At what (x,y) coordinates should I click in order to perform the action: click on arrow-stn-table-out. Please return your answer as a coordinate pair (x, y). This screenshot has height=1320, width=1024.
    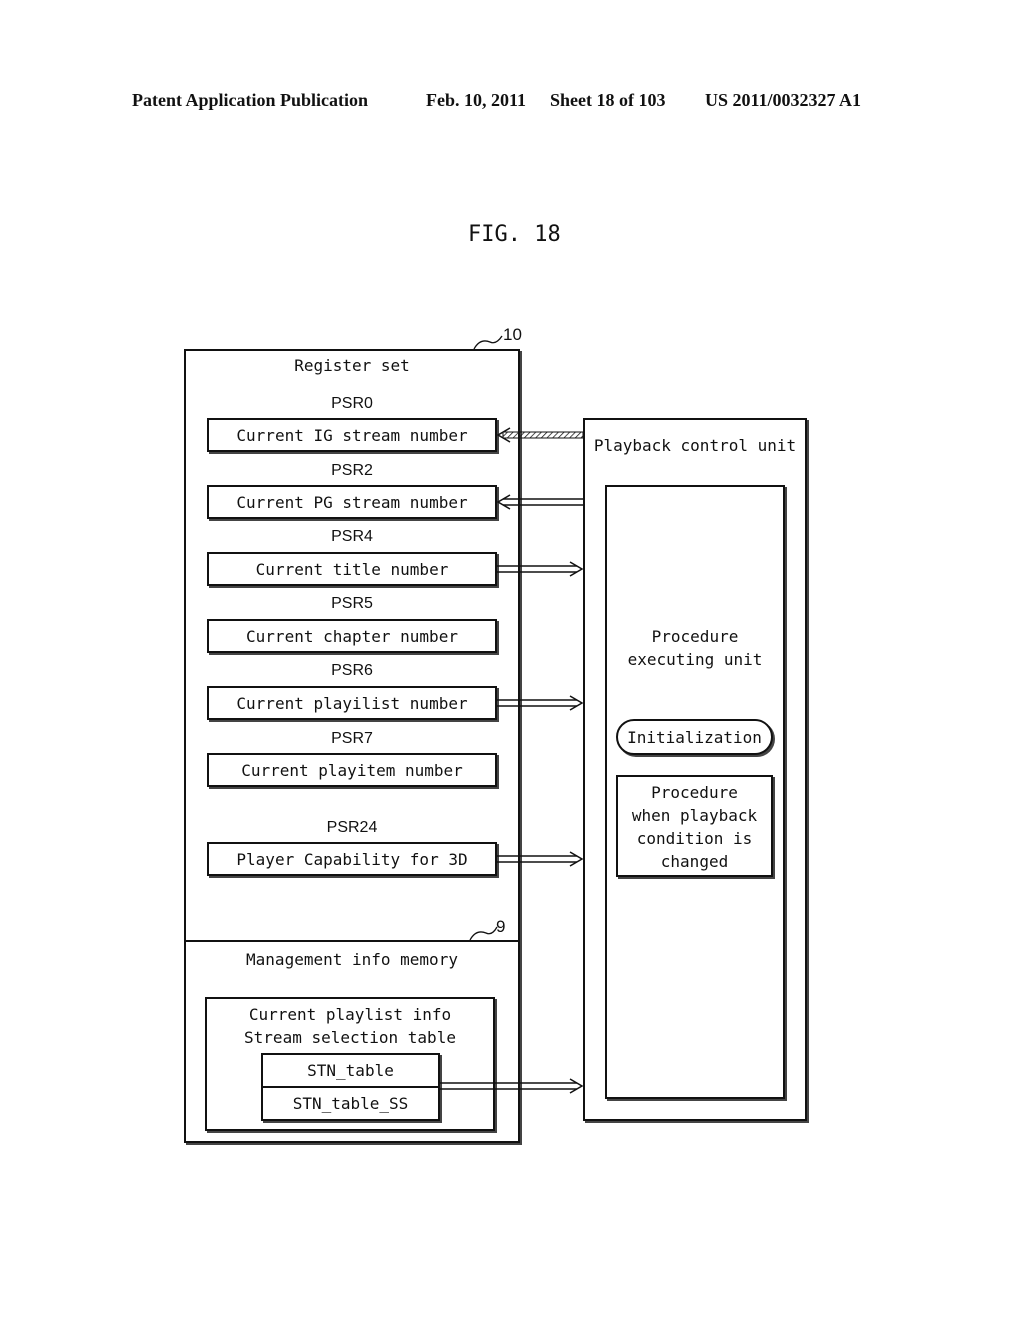
    Looking at the image, I should click on (512, 1086).